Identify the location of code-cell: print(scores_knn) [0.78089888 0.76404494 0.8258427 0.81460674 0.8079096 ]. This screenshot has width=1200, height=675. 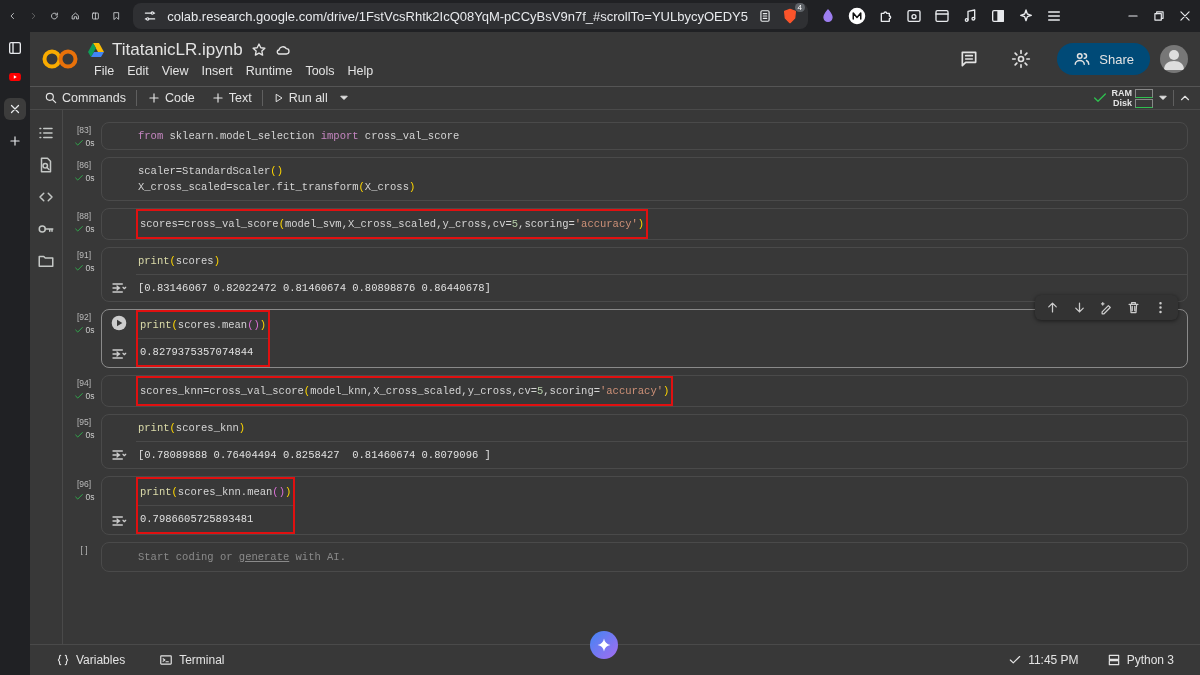
(644, 441).